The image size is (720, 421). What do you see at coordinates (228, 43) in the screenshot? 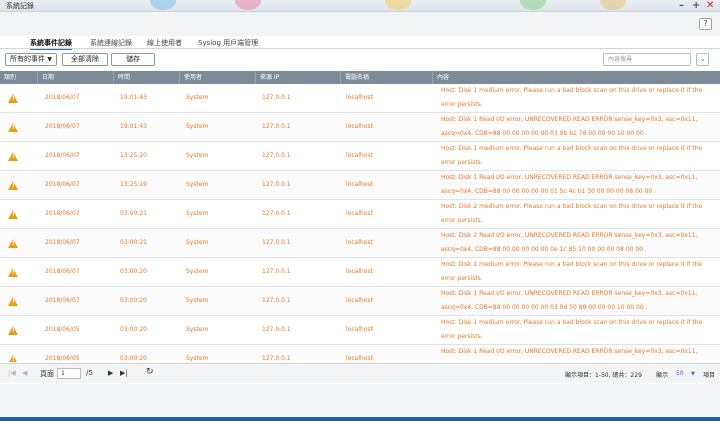
I see `tab-syslog-client: Syslog 用戶端管理` at bounding box center [228, 43].